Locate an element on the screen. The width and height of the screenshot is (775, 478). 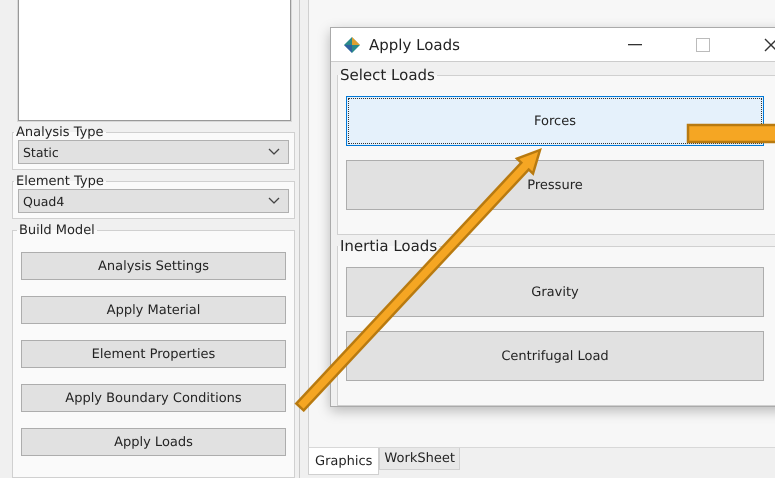
group-label: Select Loads is located at coordinates (387, 75).